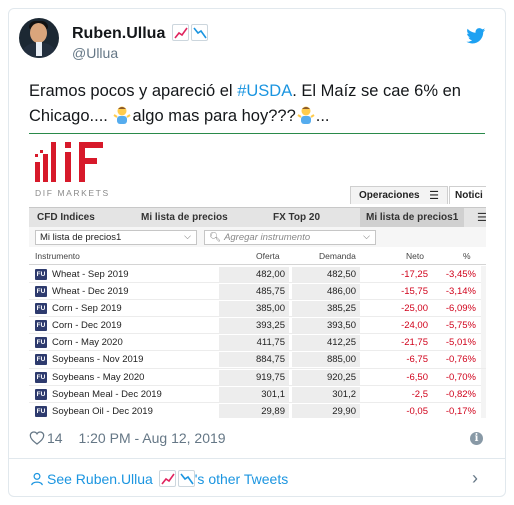  I want to click on bid-price: 411,75, so click(254, 343).